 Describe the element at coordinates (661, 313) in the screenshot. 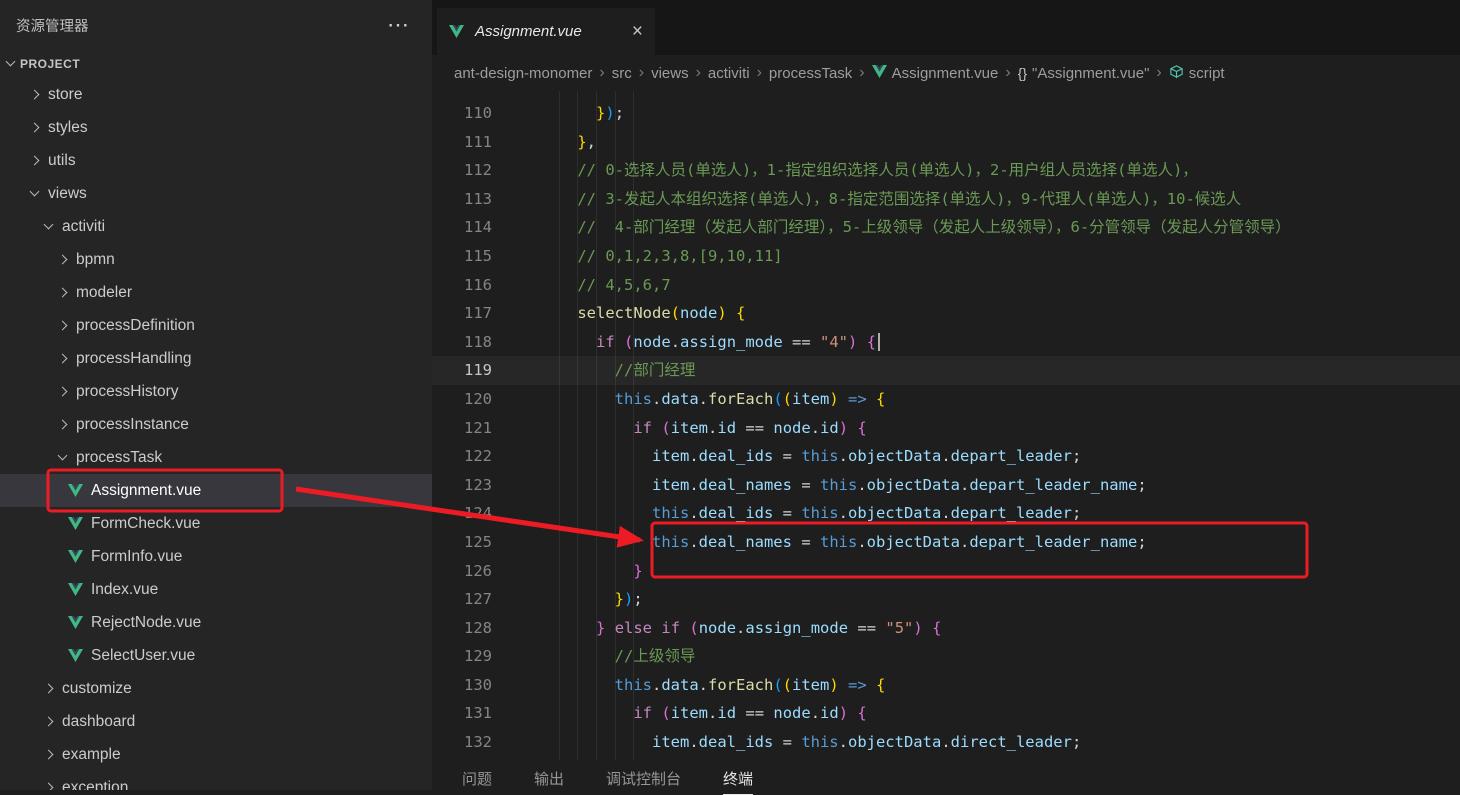

I see `code-text: selectNode(node) {` at that location.